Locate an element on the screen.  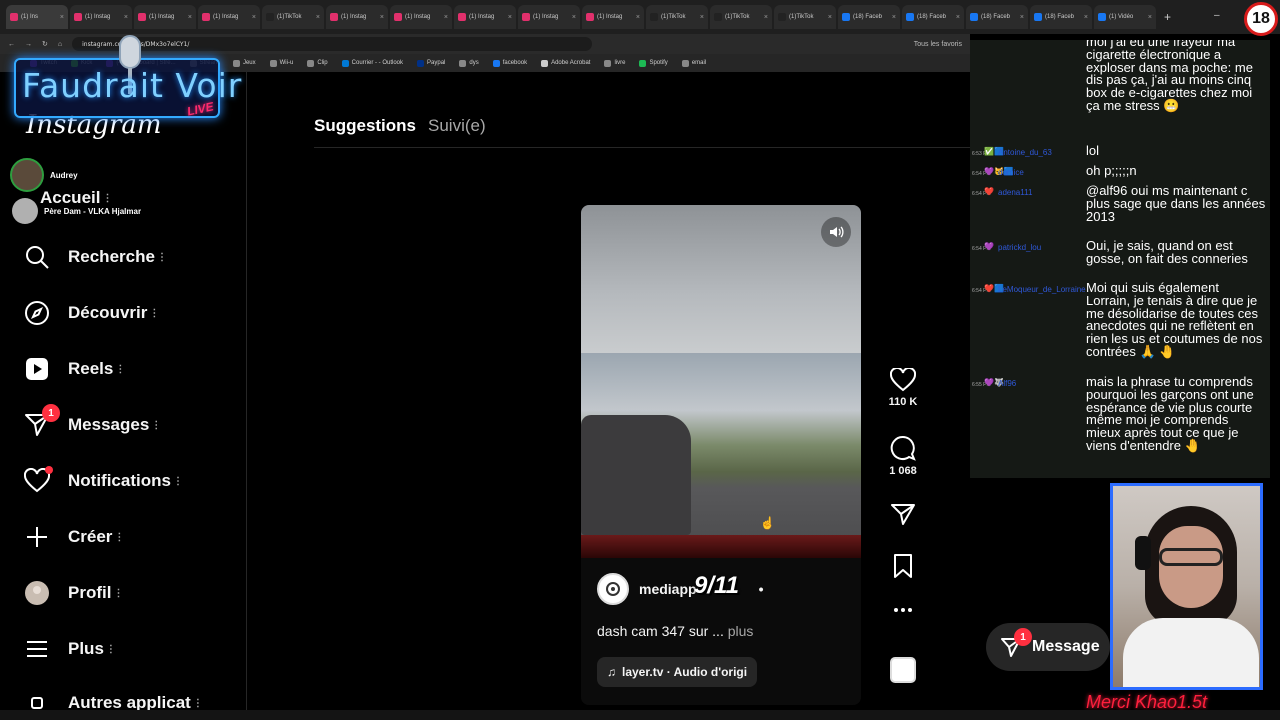
sidebar-item-reels: Reels ⋮ is located at coordinates (74, 369).